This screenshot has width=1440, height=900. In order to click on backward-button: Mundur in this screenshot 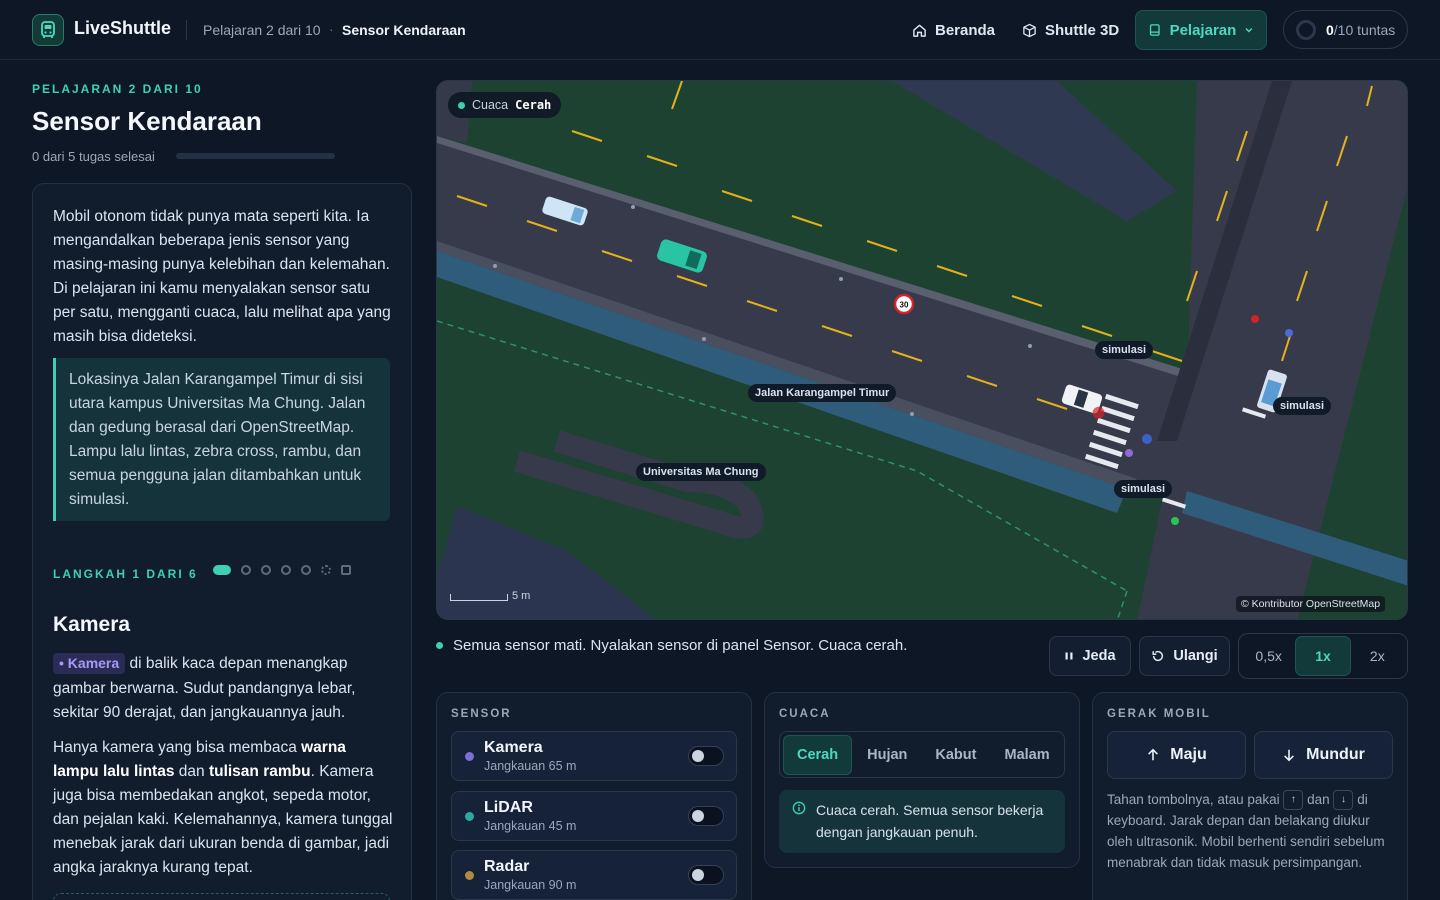, I will do `click(1323, 755)`.